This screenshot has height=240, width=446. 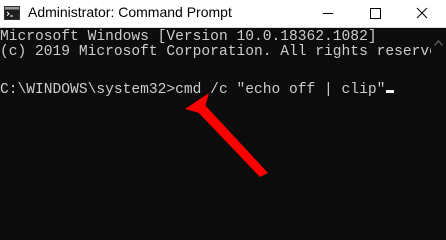 I want to click on title-bar: Administrator: Command Prompt, so click(x=223, y=14).